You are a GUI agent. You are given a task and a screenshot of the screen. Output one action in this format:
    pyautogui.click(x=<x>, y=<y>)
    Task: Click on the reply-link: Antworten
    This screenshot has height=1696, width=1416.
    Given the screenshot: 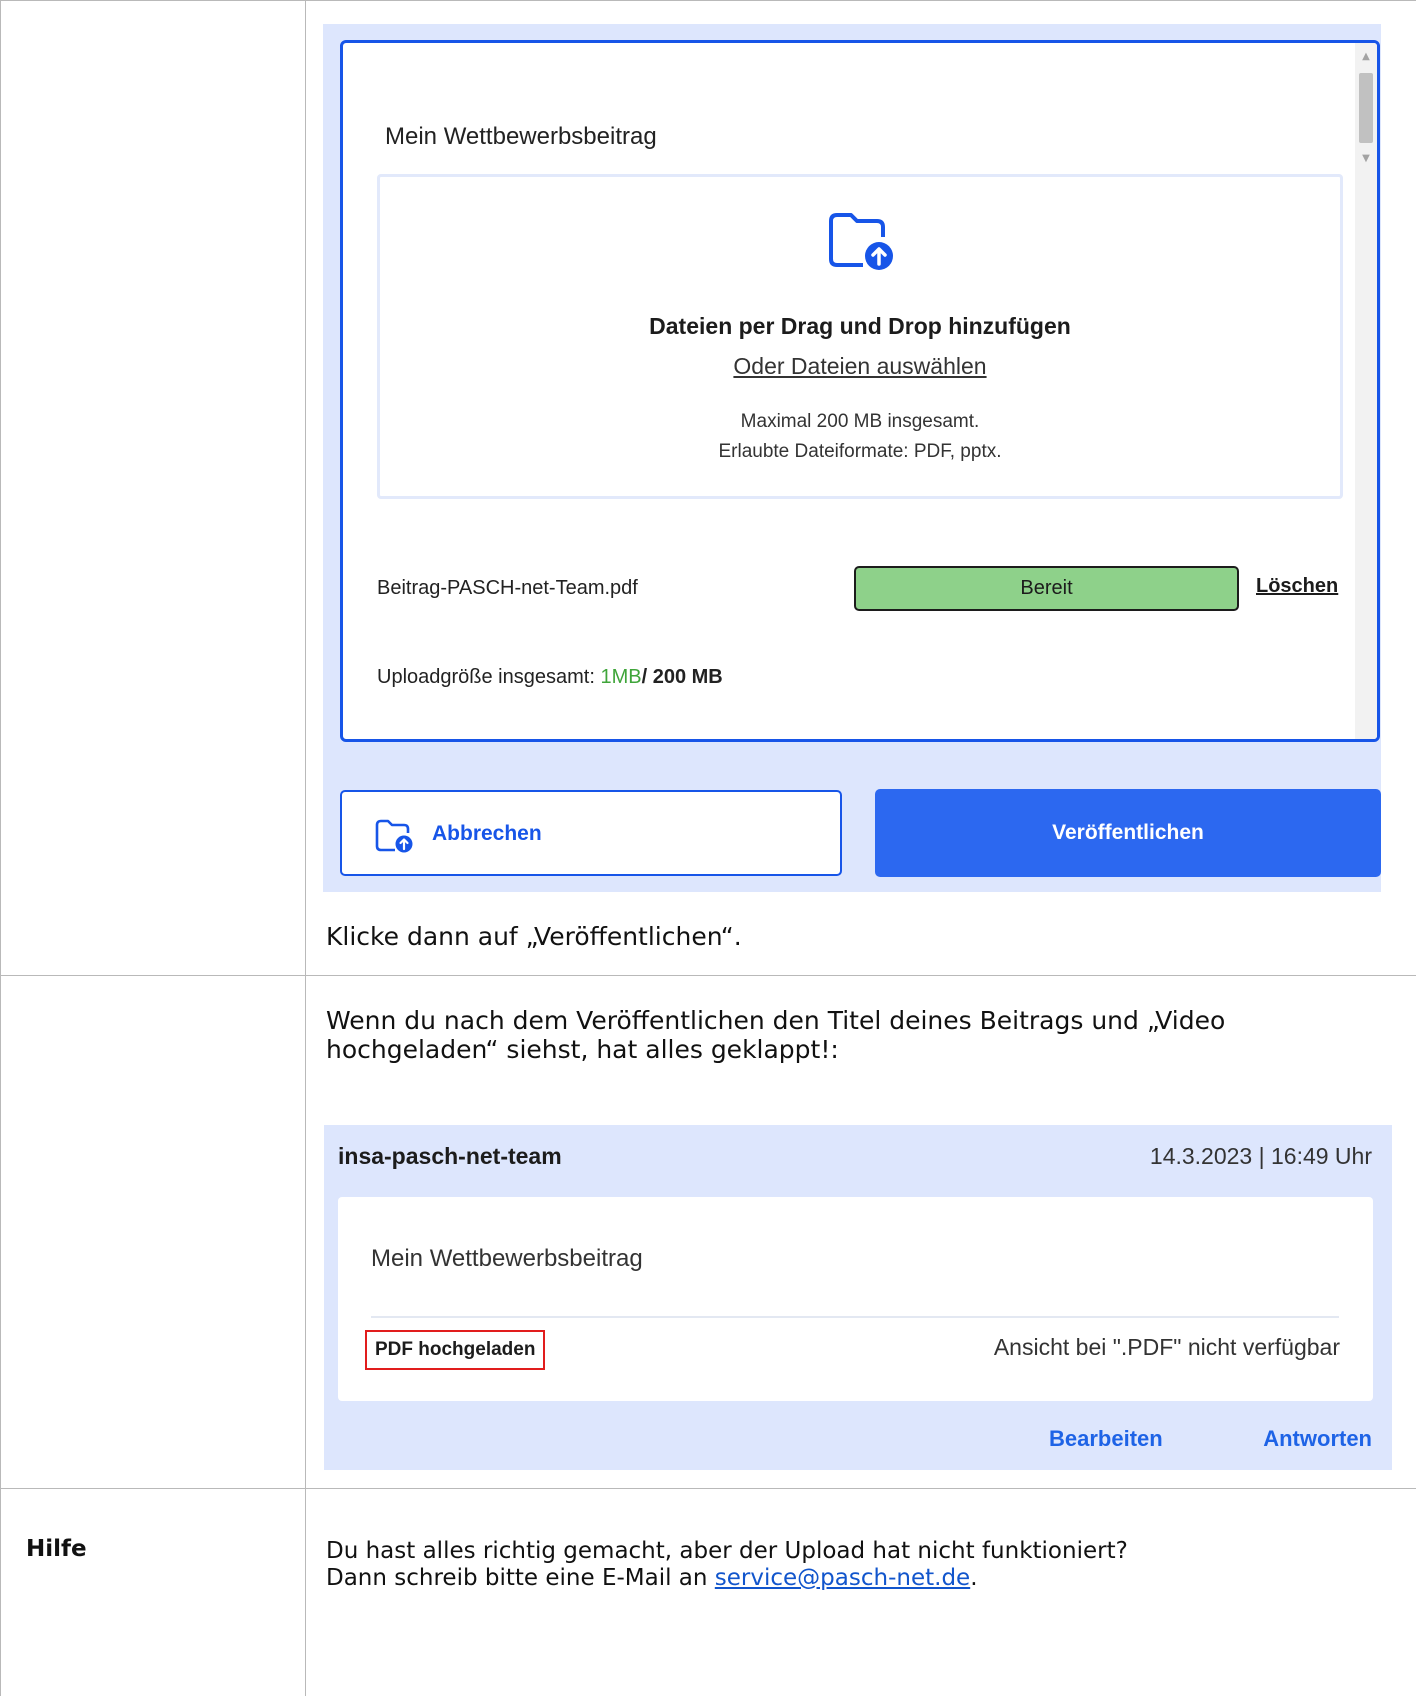 What is the action you would take?
    pyautogui.click(x=1317, y=1439)
    